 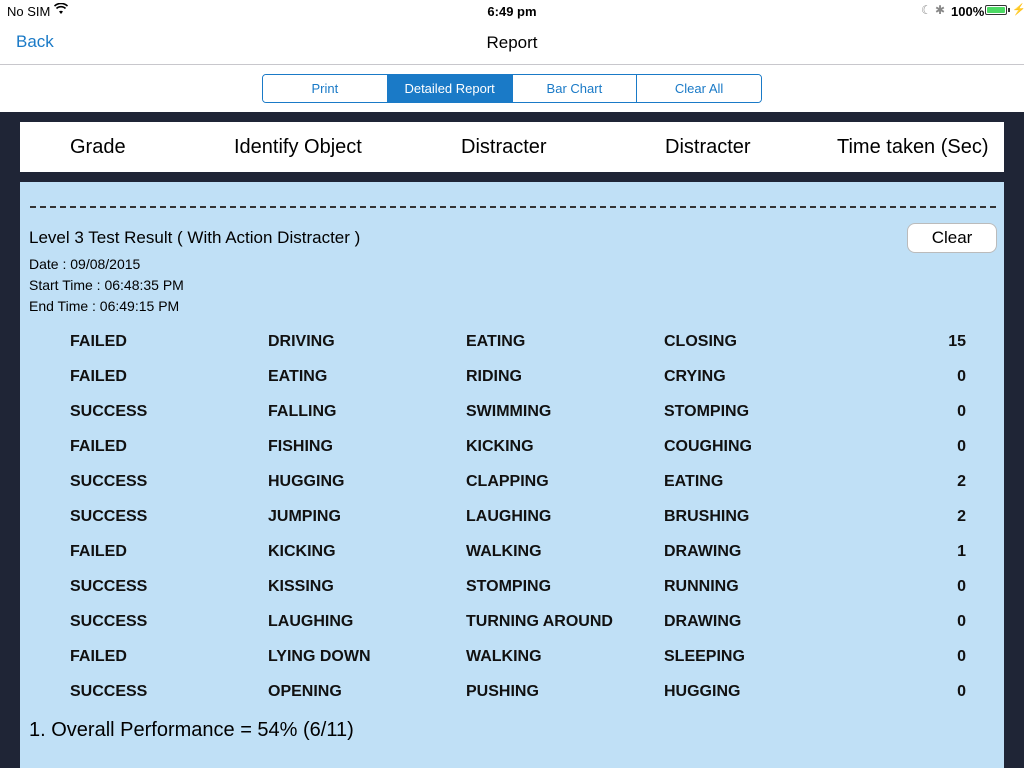 I want to click on cell-distracter-2: STOMPING, so click(x=707, y=411).